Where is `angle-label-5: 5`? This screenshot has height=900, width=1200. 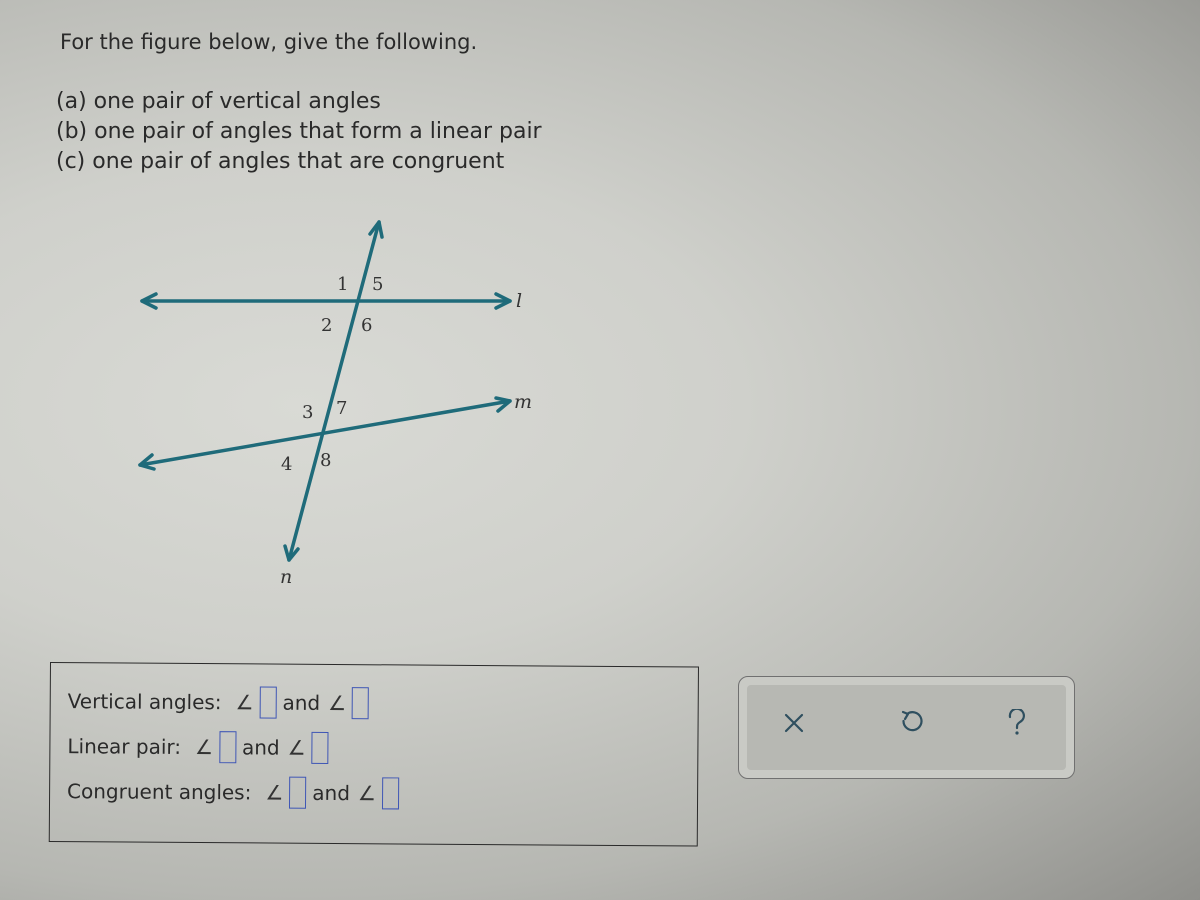
angle-label-5: 5 is located at coordinates (377, 284).